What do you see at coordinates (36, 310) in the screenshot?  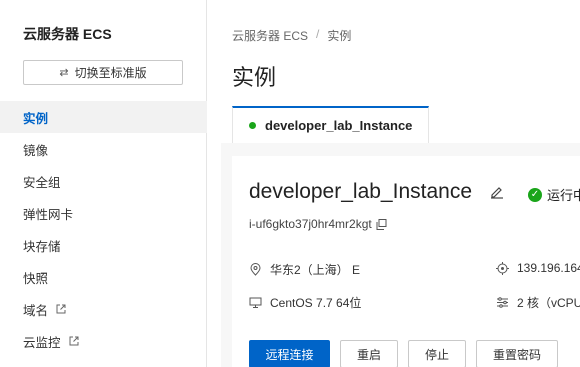 I see `sidebar-item-label: 域名` at bounding box center [36, 310].